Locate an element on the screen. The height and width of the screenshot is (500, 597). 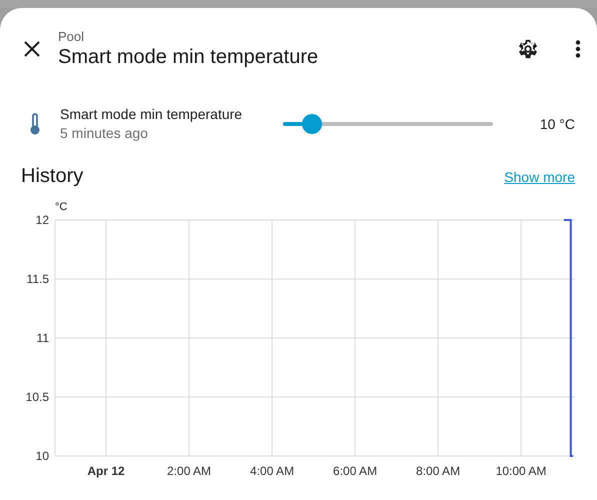
entity-name: Smart mode min temperature is located at coordinates (152, 114).